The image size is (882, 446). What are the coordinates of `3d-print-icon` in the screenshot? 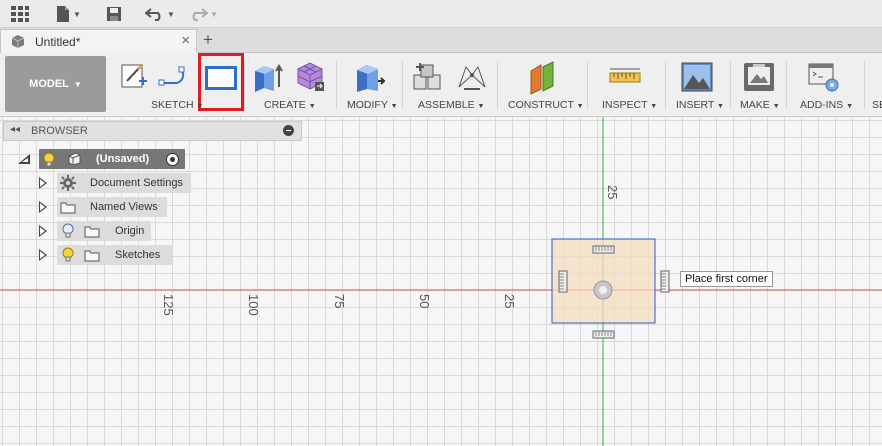 It's located at (760, 78).